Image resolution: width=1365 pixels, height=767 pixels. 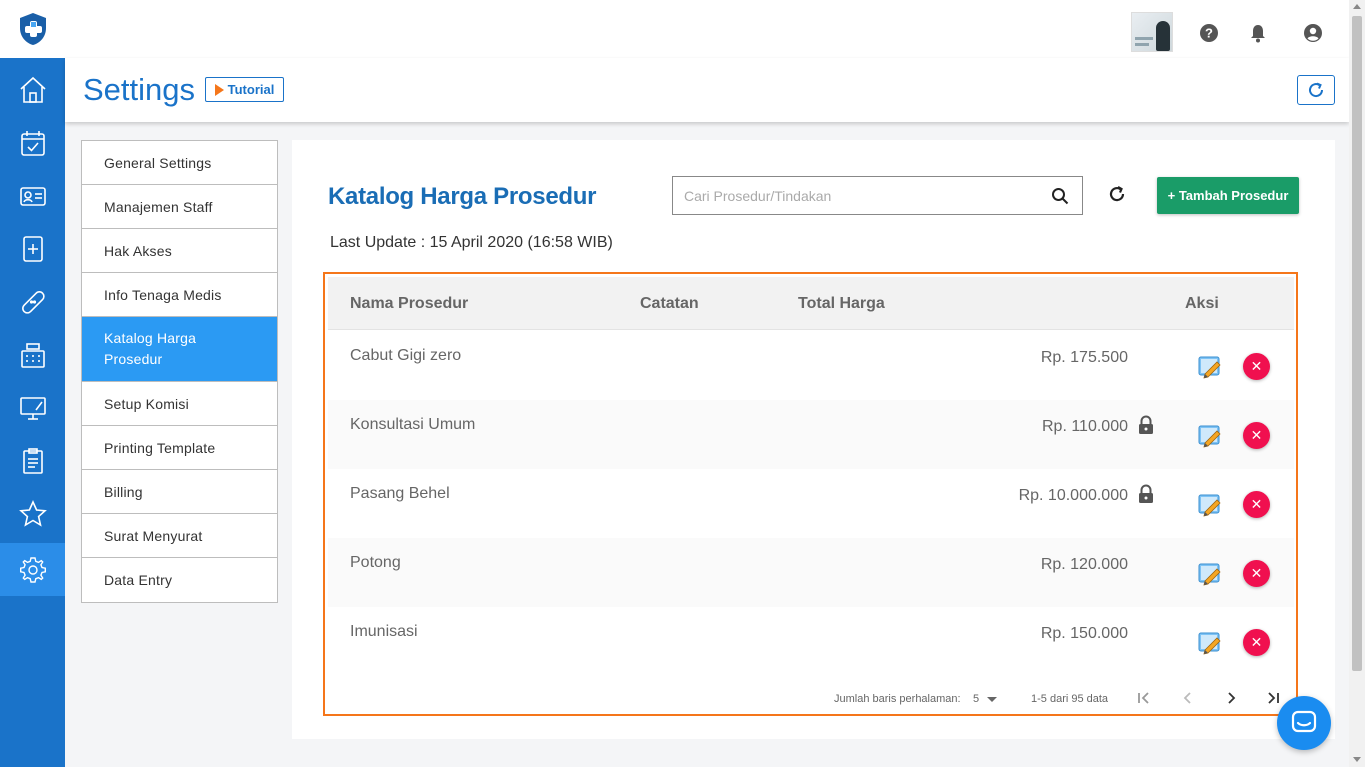 I want to click on page-refresh-button, so click(x=1316, y=90).